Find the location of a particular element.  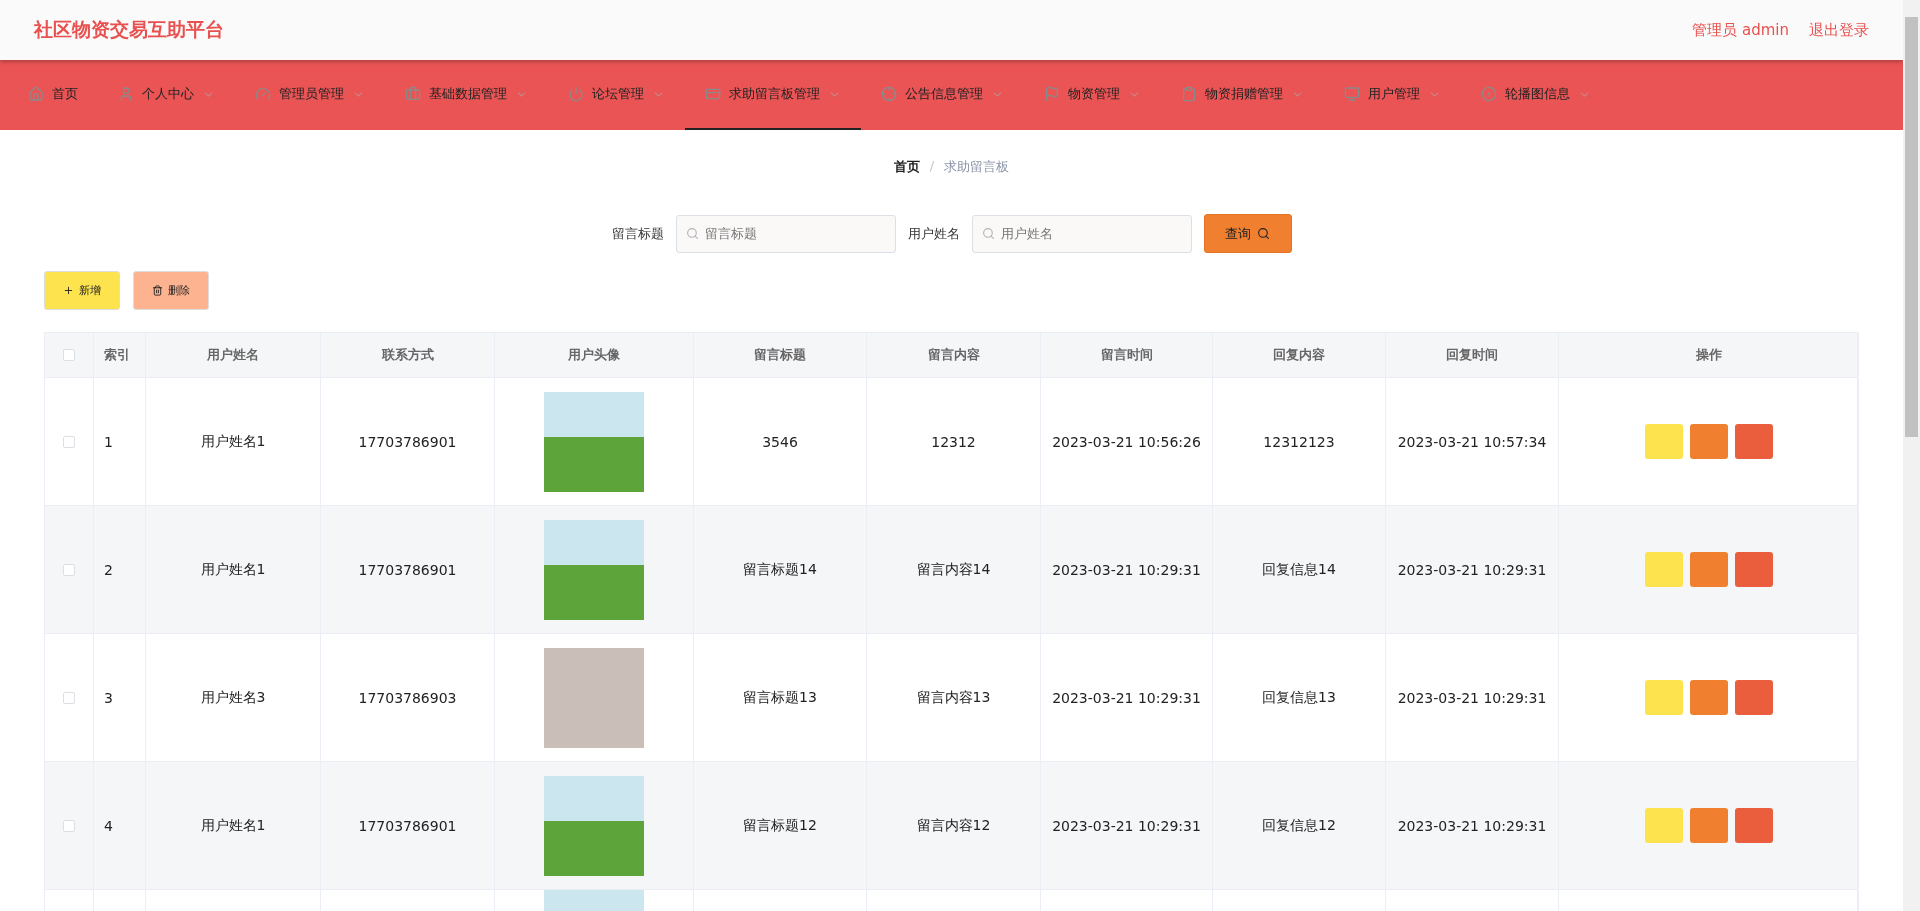

table-cell: 留言内容13 is located at coordinates (953, 697).